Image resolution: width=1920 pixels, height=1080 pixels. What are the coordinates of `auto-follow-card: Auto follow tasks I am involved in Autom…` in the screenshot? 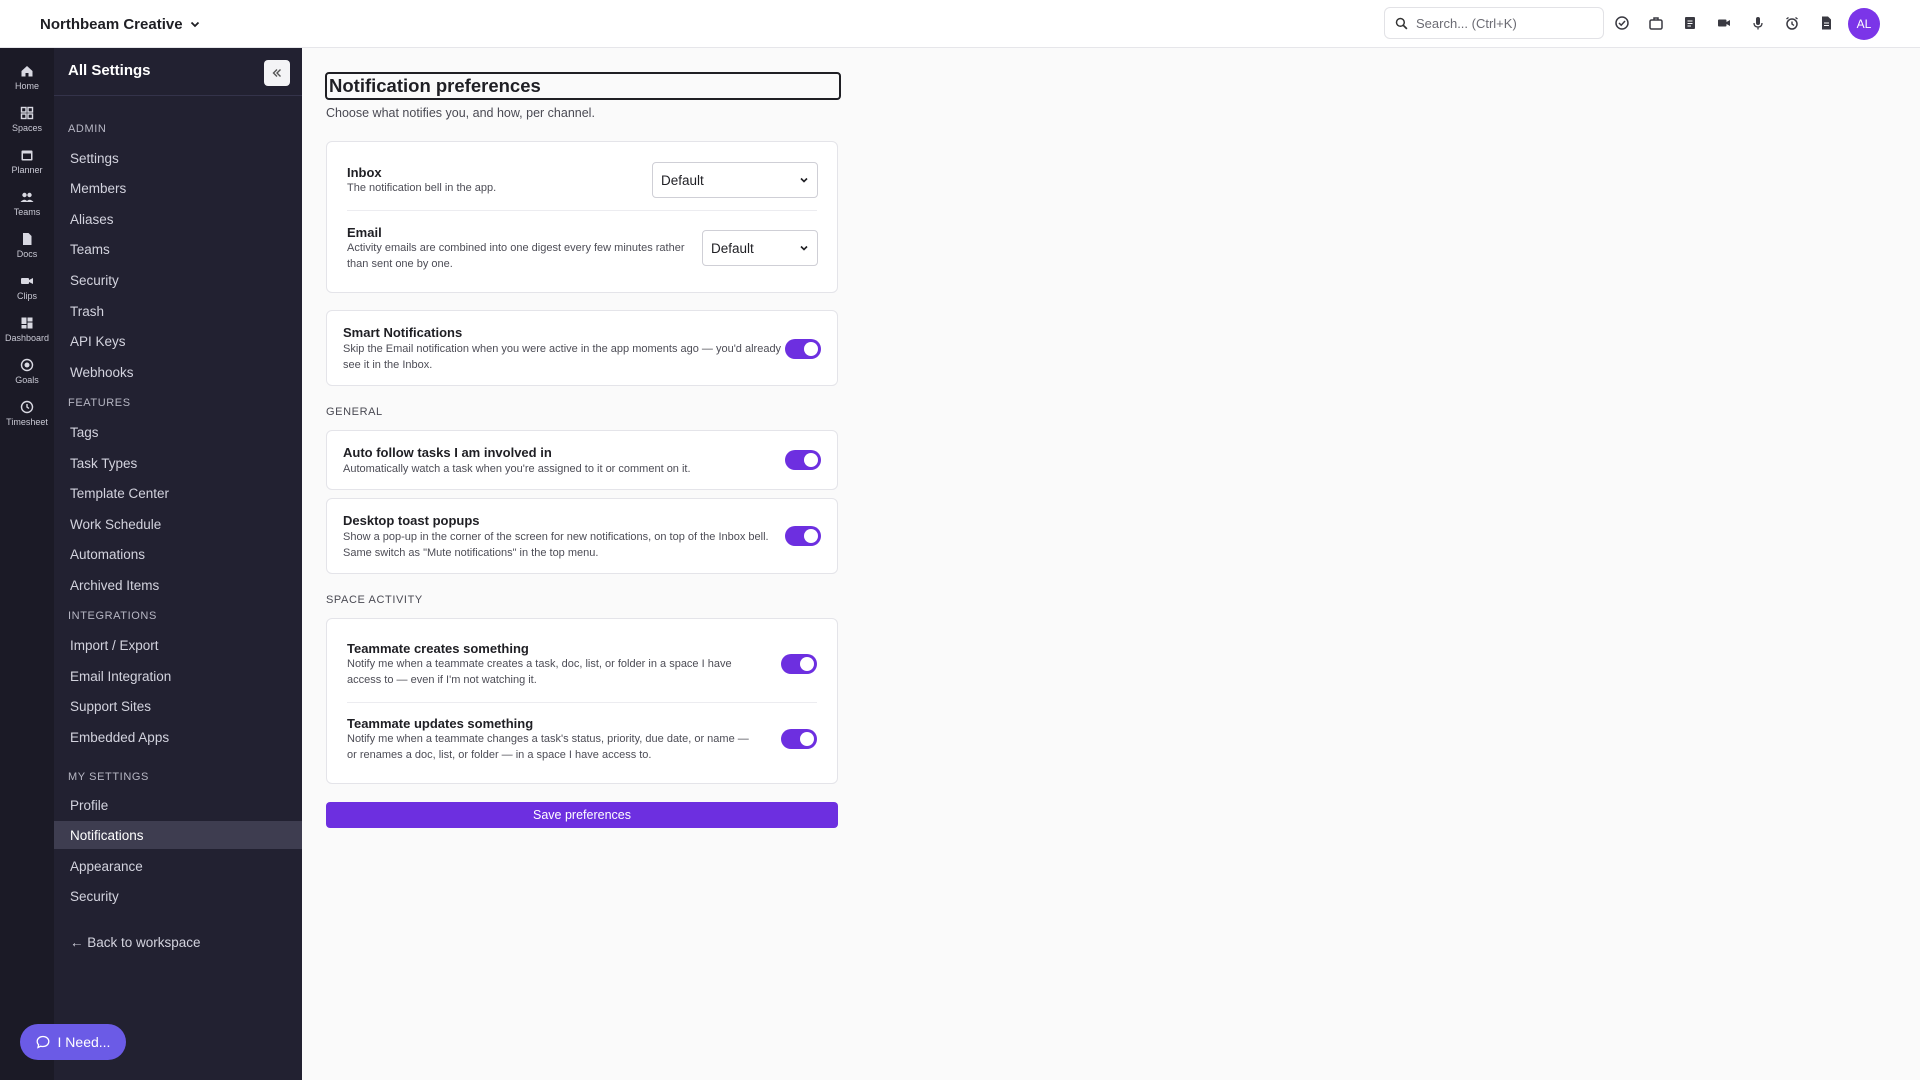 It's located at (582, 460).